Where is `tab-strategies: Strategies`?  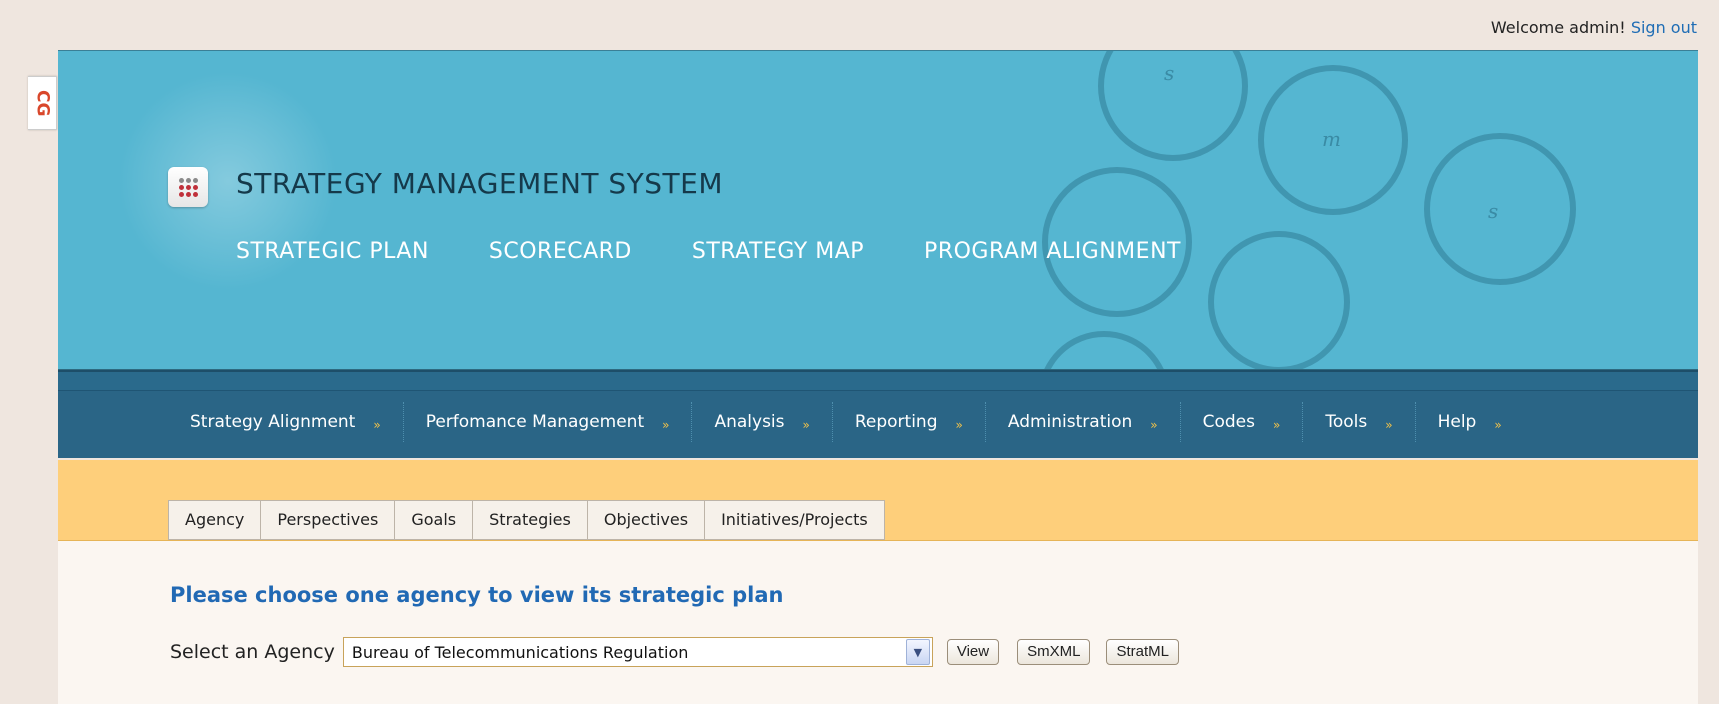 tab-strategies: Strategies is located at coordinates (529, 520).